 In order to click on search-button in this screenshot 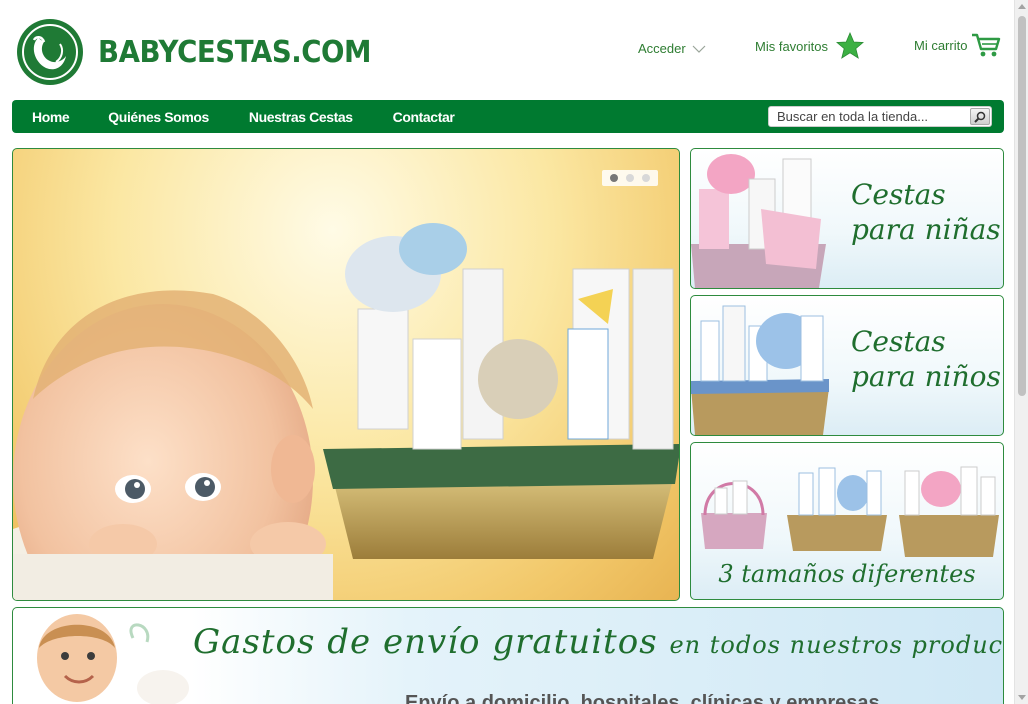, I will do `click(980, 116)`.